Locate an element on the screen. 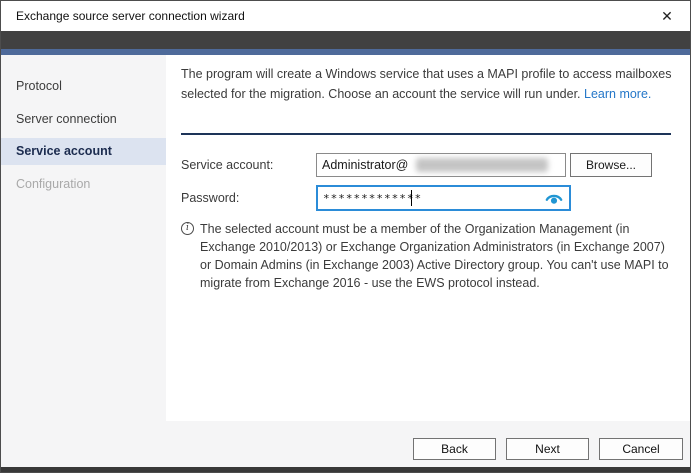  service-account-value: Administrator@ is located at coordinates (365, 165).